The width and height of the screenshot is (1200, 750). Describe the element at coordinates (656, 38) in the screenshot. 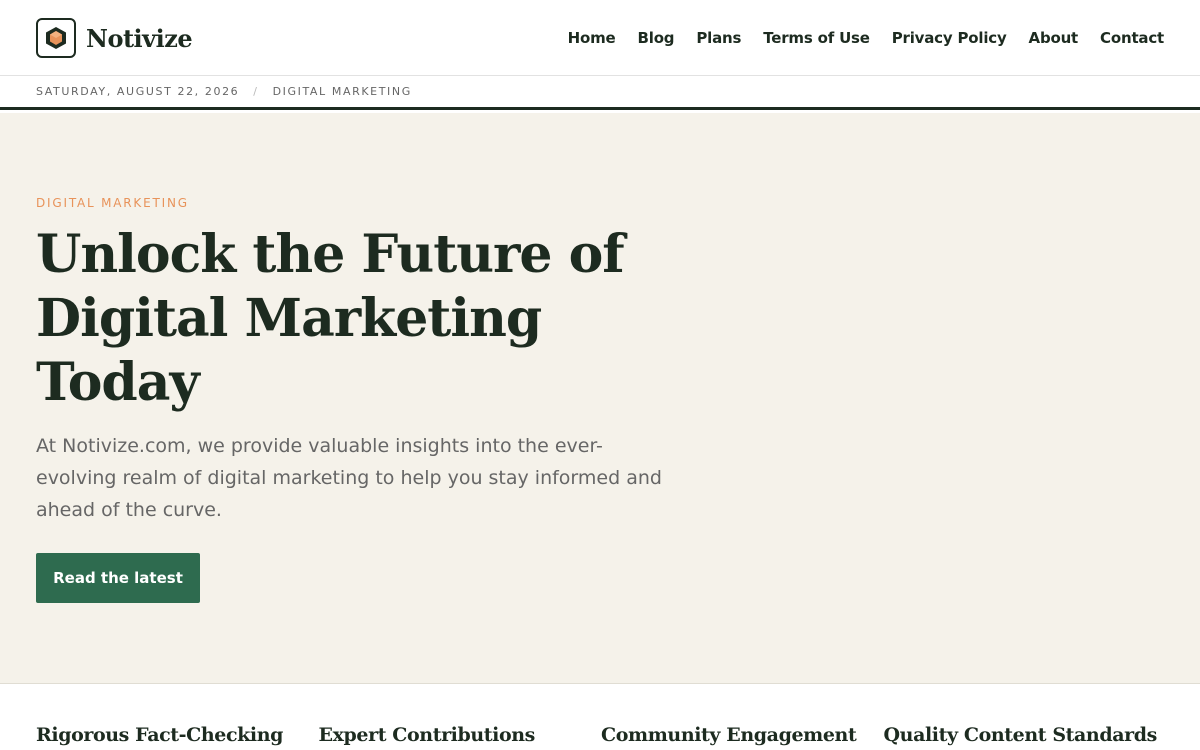

I see `nav-blog: Blog` at that location.